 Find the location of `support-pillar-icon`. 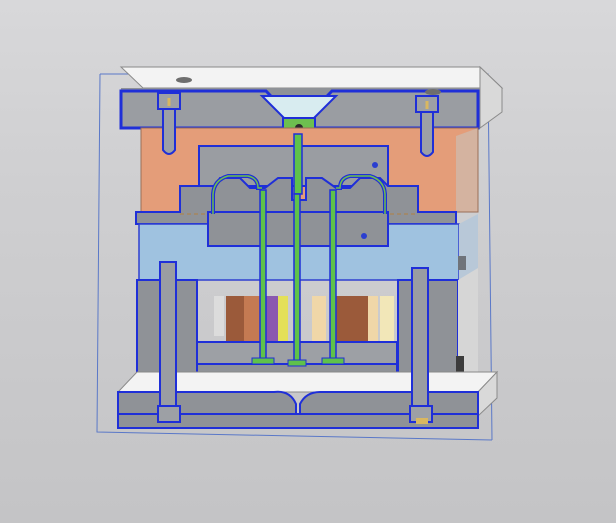

support-pillar-icon is located at coordinates (304, 319).